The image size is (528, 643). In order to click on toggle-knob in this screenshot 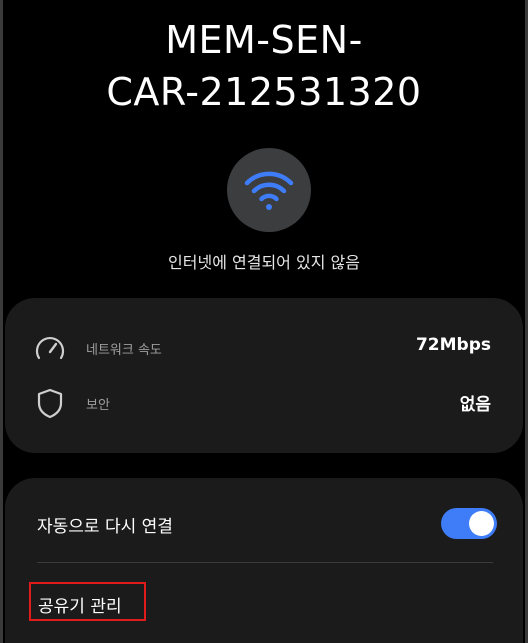, I will do `click(481, 523)`.